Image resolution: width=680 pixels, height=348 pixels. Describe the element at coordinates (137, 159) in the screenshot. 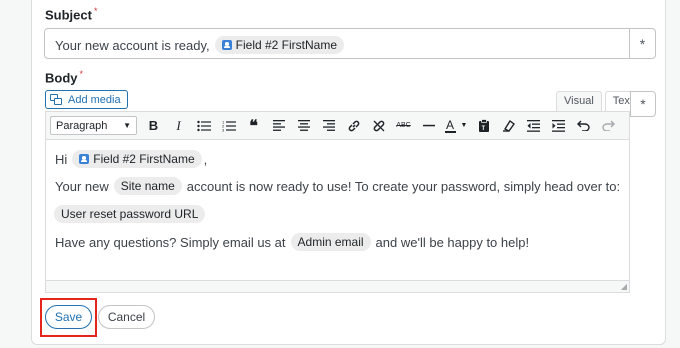

I see `firstname-tag: Field #2 FirstName` at that location.